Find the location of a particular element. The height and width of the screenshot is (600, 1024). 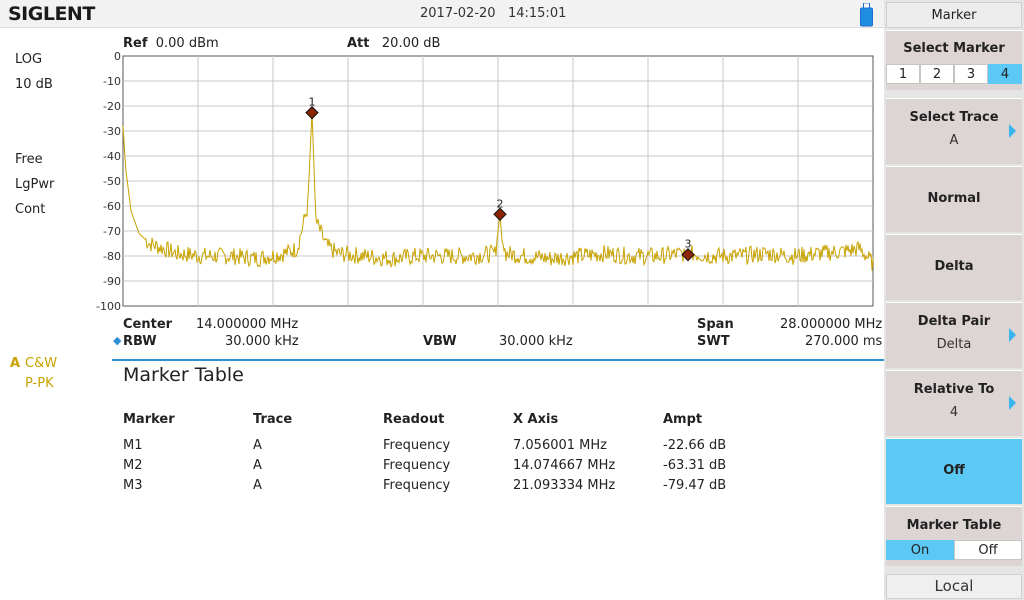

normal-label: Normal is located at coordinates (954, 198).